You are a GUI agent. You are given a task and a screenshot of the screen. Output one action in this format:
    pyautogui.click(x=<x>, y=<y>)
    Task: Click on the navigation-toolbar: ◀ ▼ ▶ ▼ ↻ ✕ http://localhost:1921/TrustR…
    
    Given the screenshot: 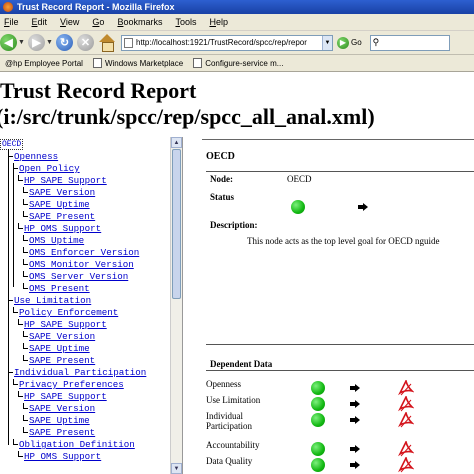 What is the action you would take?
    pyautogui.click(x=237, y=43)
    